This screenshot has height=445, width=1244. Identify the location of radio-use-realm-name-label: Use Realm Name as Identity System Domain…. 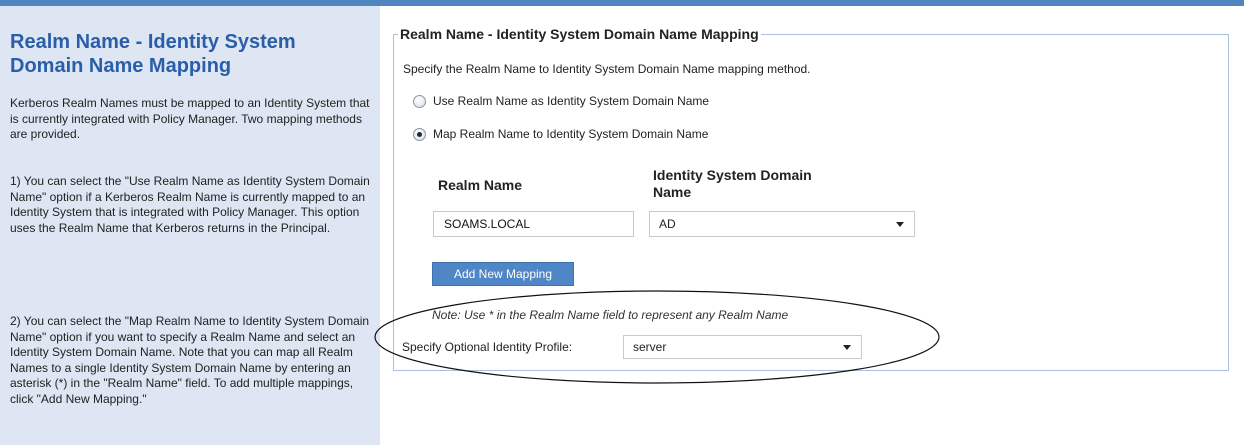
(571, 101).